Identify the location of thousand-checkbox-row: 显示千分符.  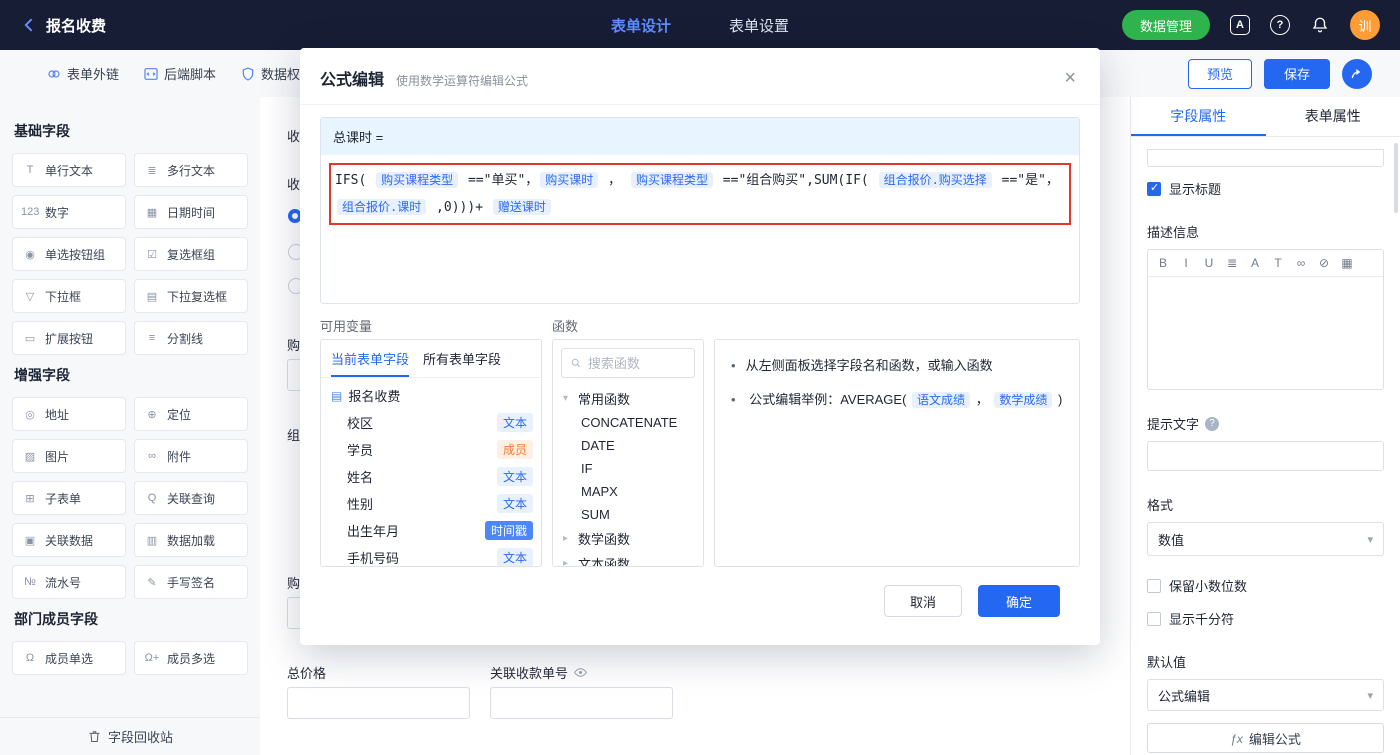
(1265, 618).